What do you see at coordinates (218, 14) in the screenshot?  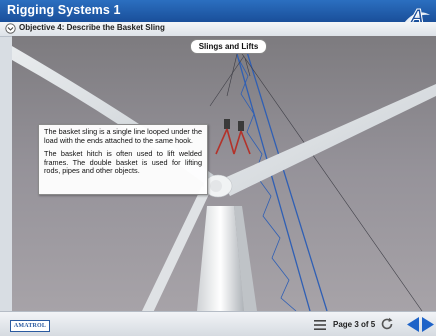 I see `title-bar: Rigging Systems 1 A` at bounding box center [218, 14].